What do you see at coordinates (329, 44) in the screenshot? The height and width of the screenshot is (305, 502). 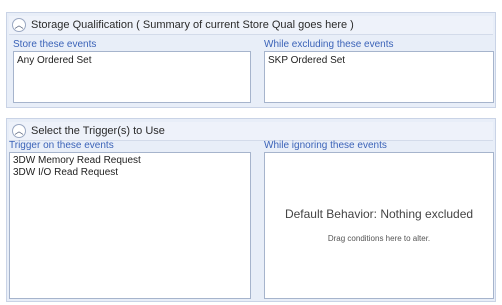 I see `exclude-events-label: While excluding these events` at bounding box center [329, 44].